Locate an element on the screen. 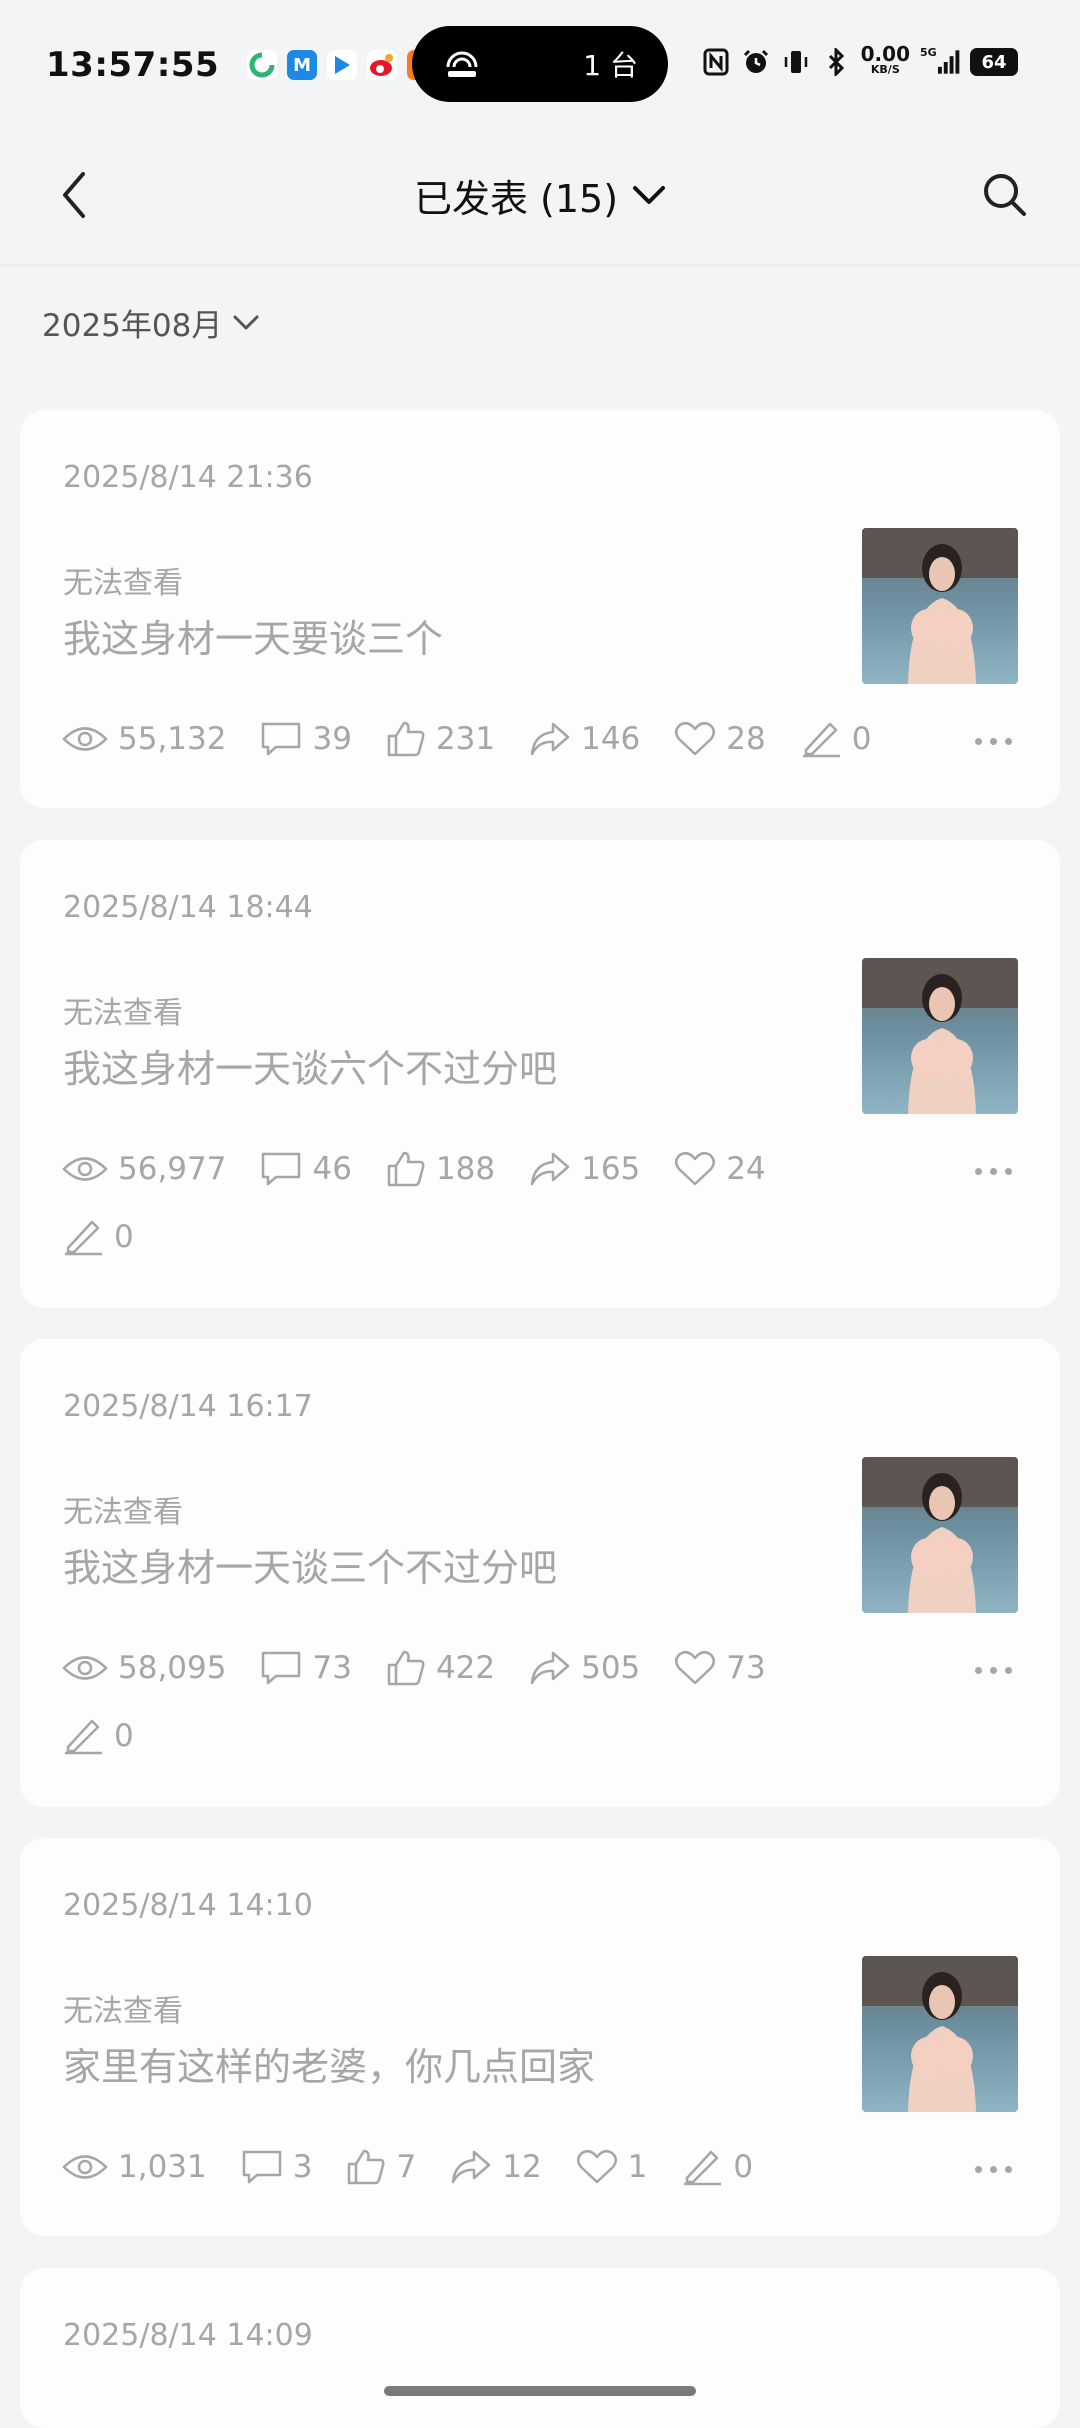  likes-stat: 422 is located at coordinates (440, 1668).